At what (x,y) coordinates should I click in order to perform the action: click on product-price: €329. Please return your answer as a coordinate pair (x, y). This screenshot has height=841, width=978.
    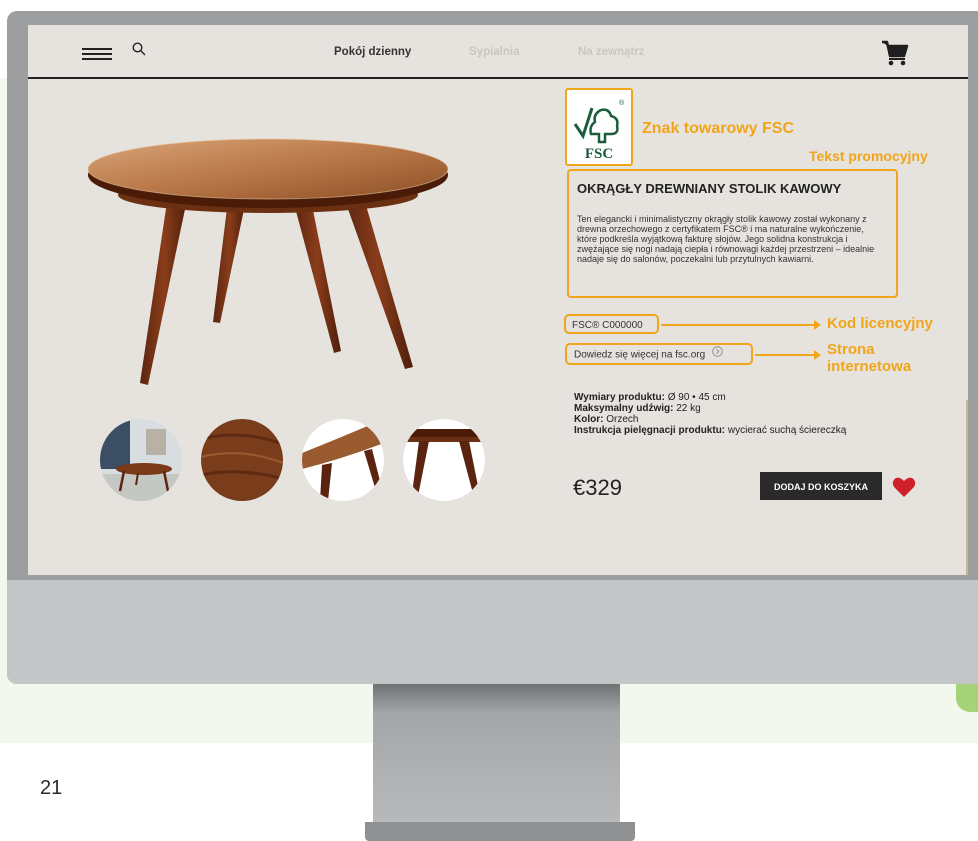
    Looking at the image, I should click on (597, 487).